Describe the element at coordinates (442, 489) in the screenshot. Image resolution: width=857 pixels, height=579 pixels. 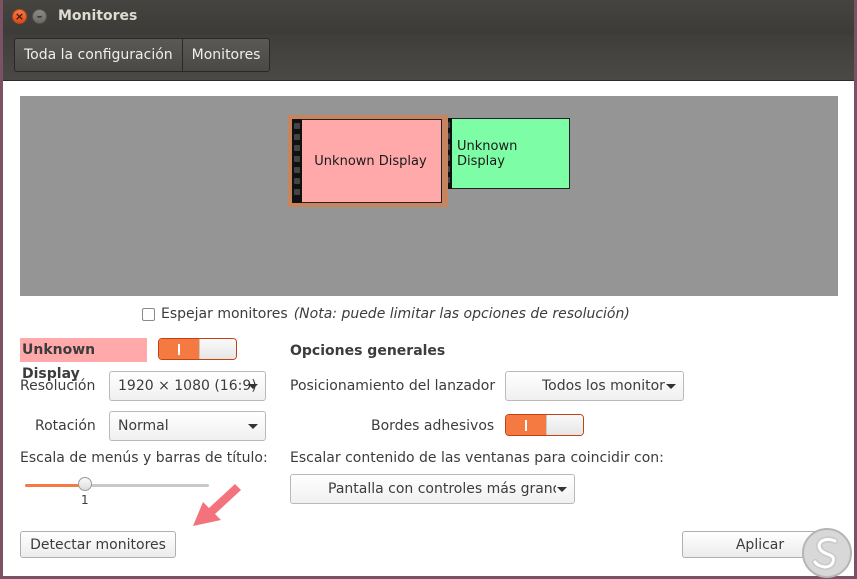
I see `scale-windows-value: Pantalla con controles más grandes` at that location.